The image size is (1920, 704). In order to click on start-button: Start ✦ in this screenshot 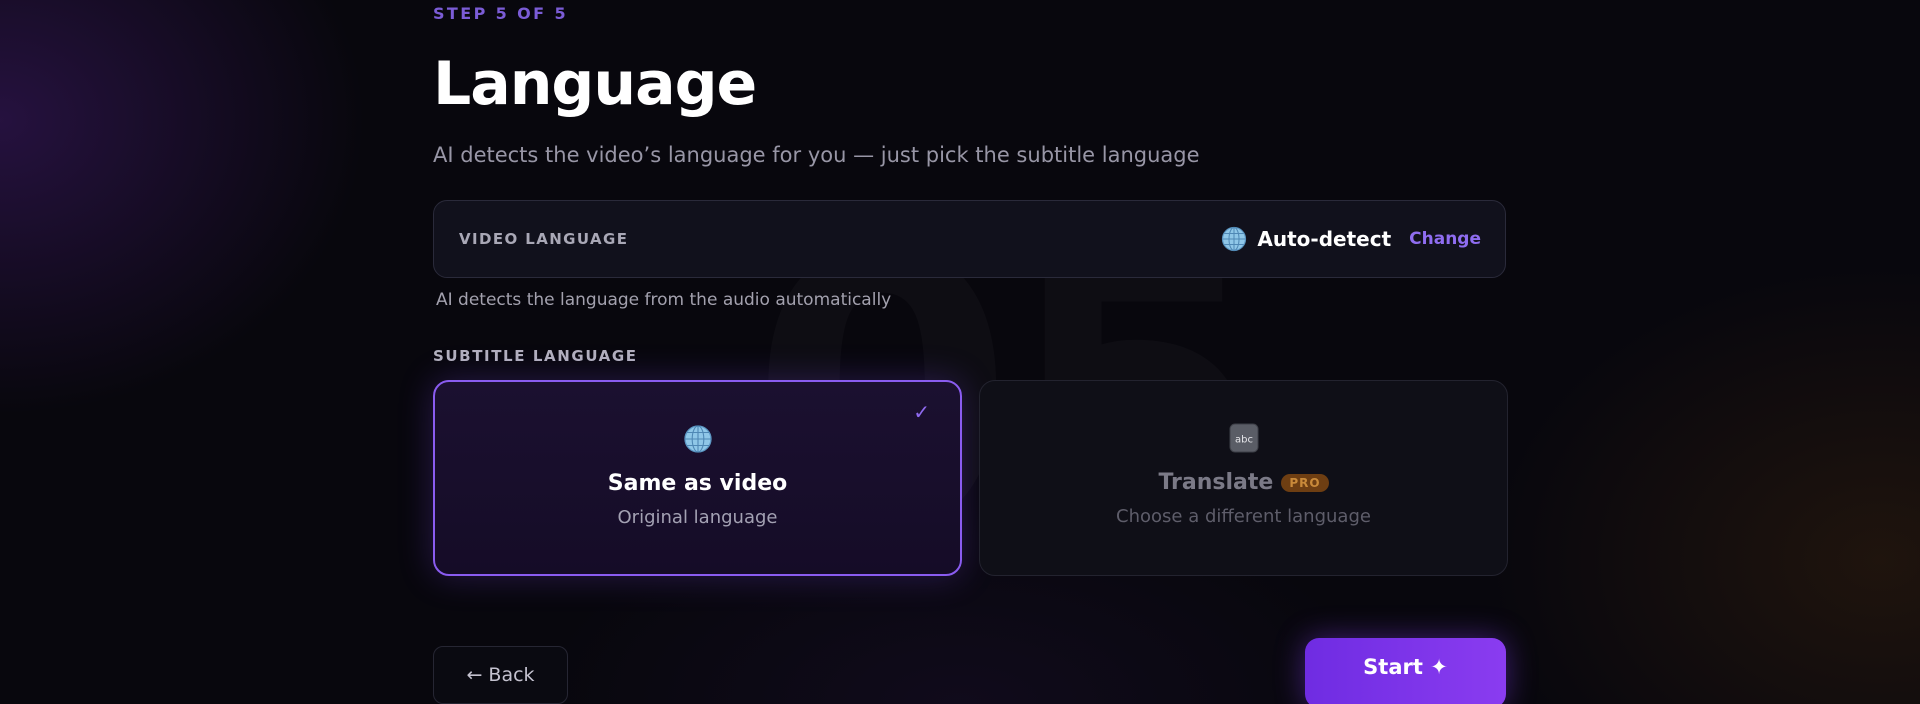, I will do `click(1405, 671)`.